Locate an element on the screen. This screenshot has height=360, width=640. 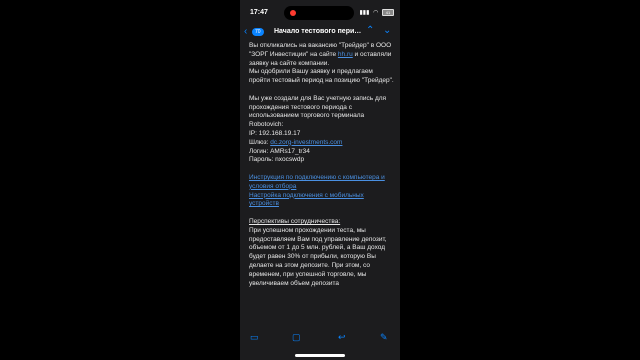
compose-icon: ✎ is located at coordinates (384, 337).